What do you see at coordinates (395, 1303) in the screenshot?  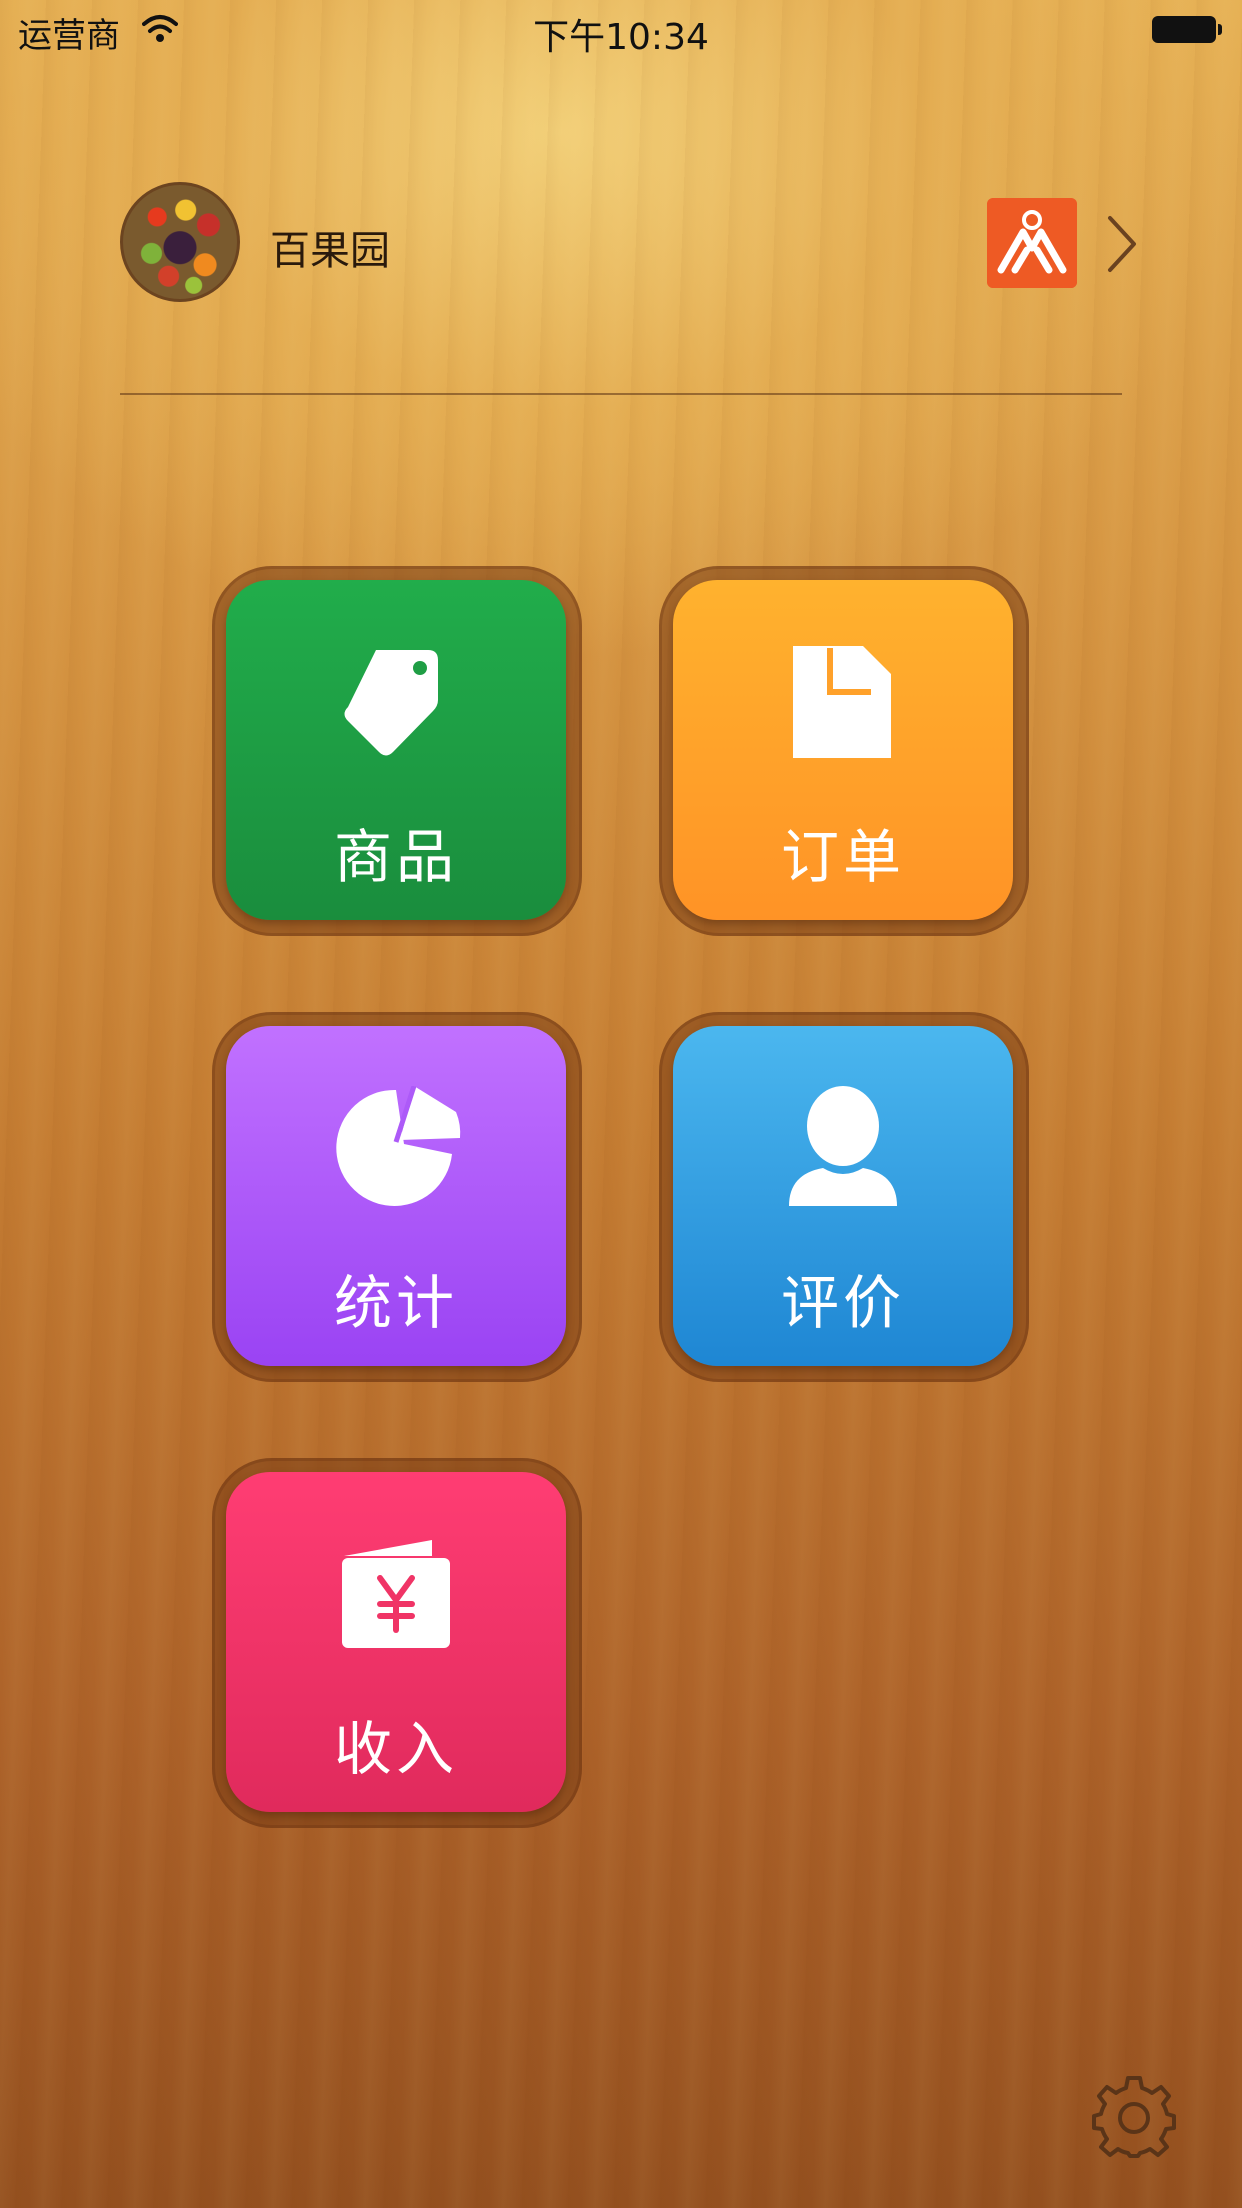 I see `statistics-label: 统计` at bounding box center [395, 1303].